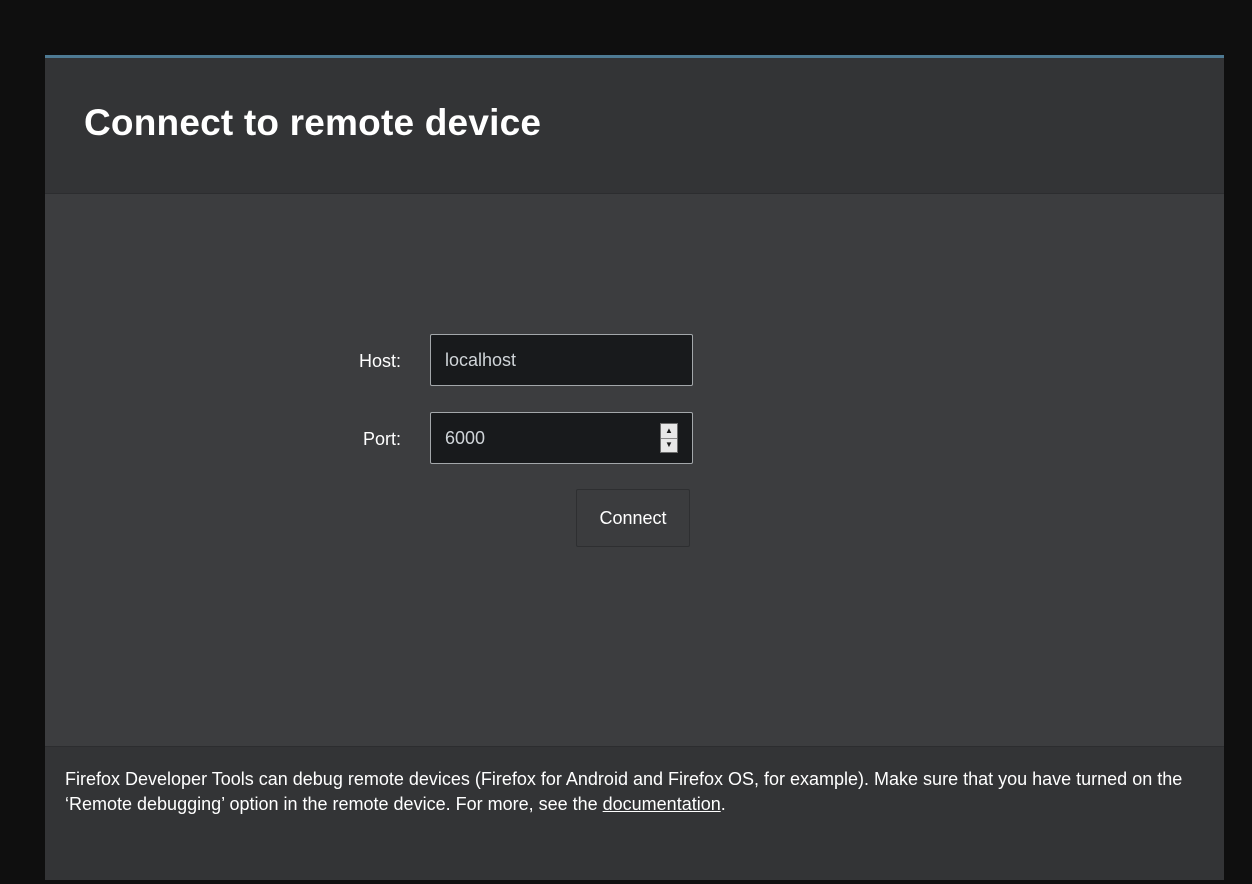  I want to click on arrow-up-icon: ▲, so click(669, 431).